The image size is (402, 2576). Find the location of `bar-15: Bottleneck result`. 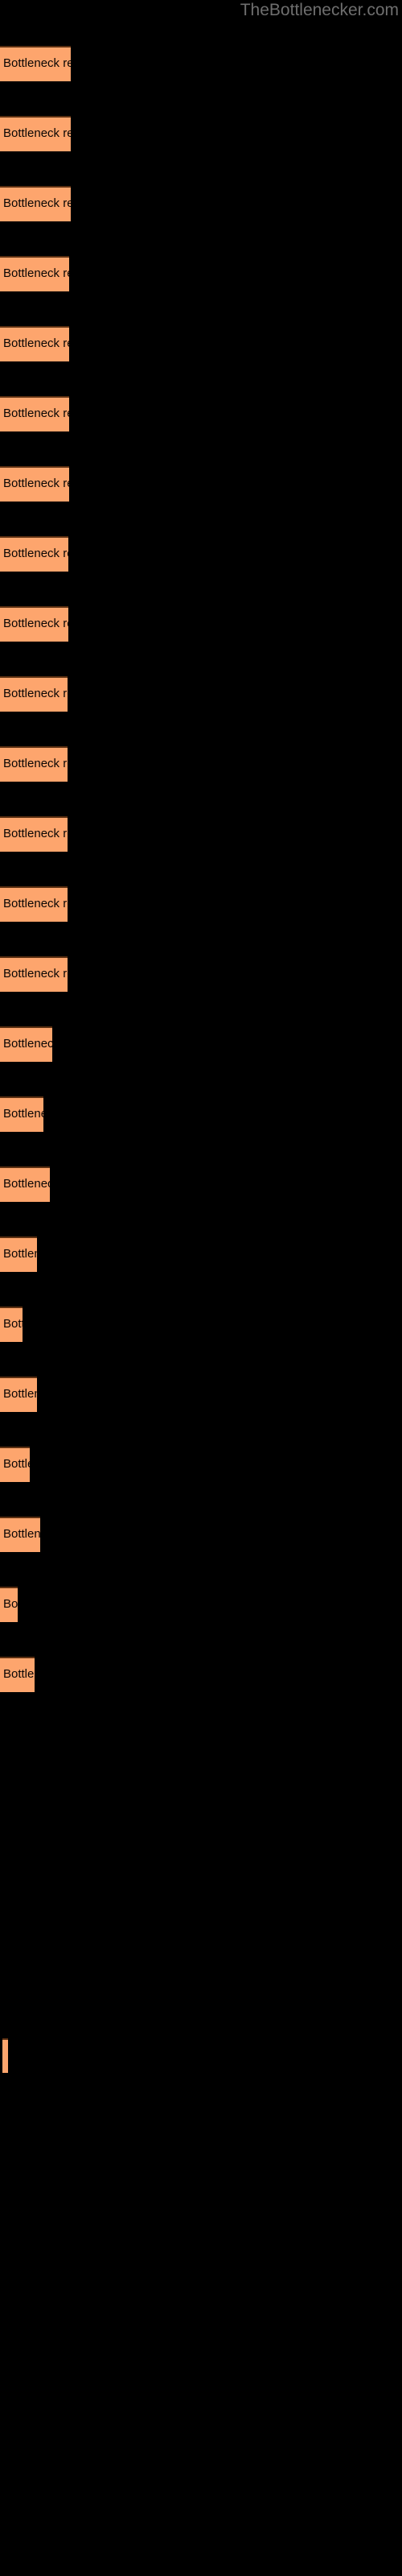

bar-15: Bottleneck result is located at coordinates (26, 1044).